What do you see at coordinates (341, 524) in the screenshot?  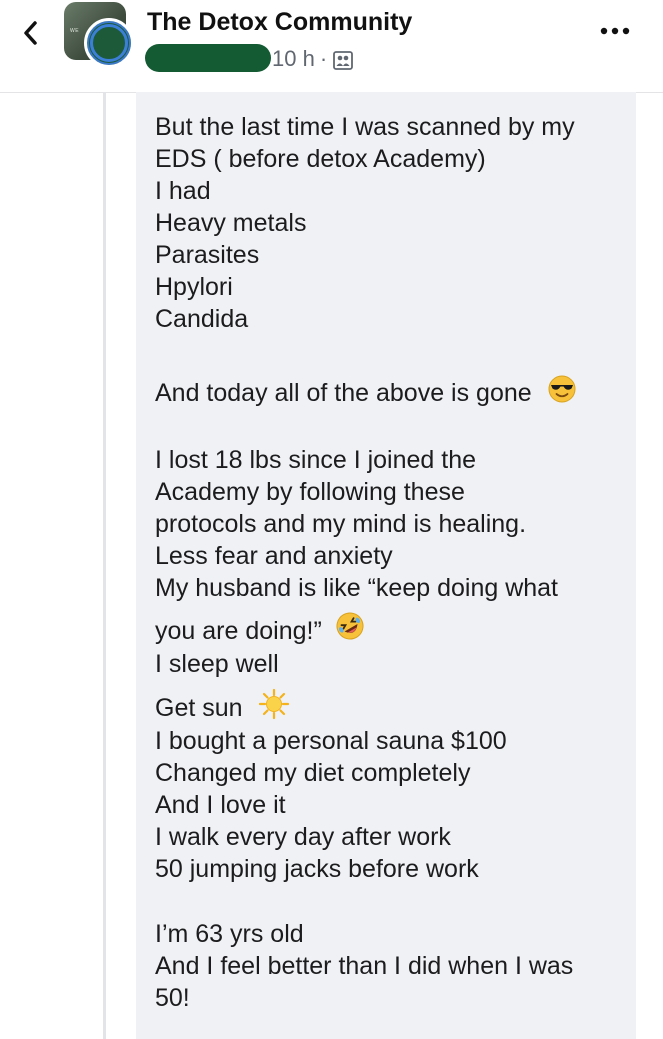 I see `comment-line: protocols and my mind is healing.` at bounding box center [341, 524].